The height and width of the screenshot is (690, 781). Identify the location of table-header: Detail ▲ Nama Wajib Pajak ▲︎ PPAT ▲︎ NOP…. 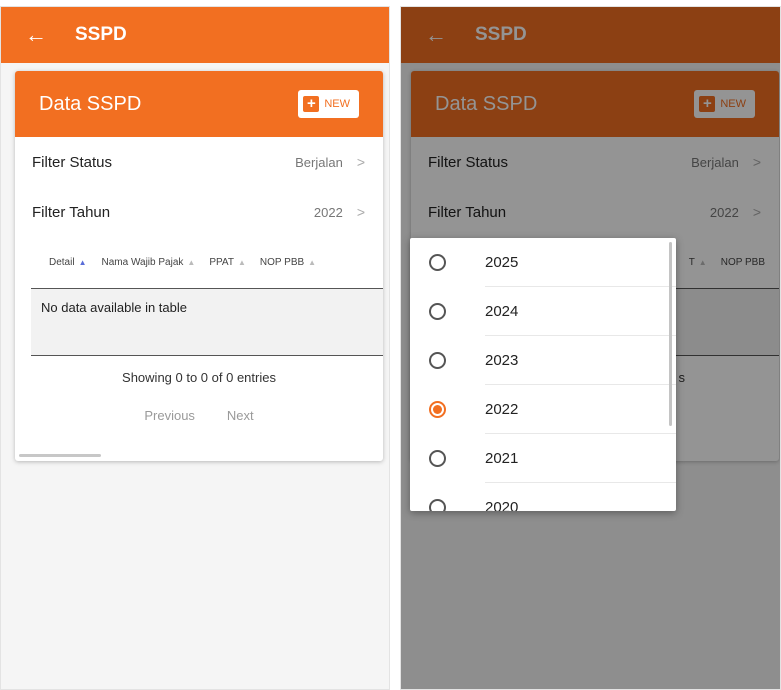
(207, 263).